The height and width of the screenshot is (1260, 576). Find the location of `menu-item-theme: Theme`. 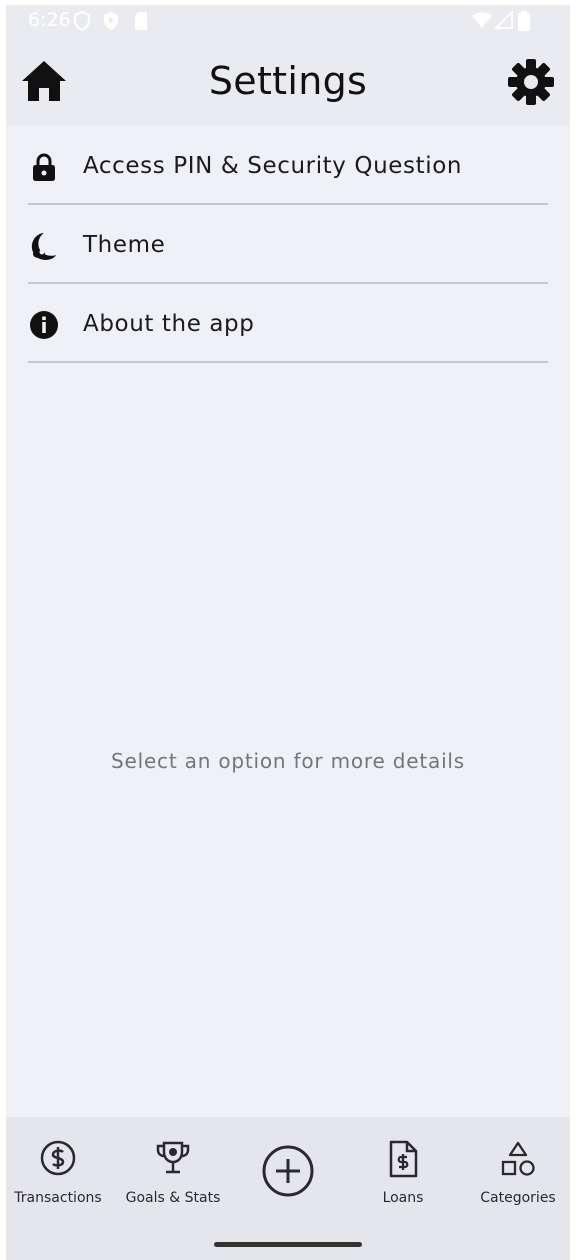

menu-item-theme: Theme is located at coordinates (288, 244).